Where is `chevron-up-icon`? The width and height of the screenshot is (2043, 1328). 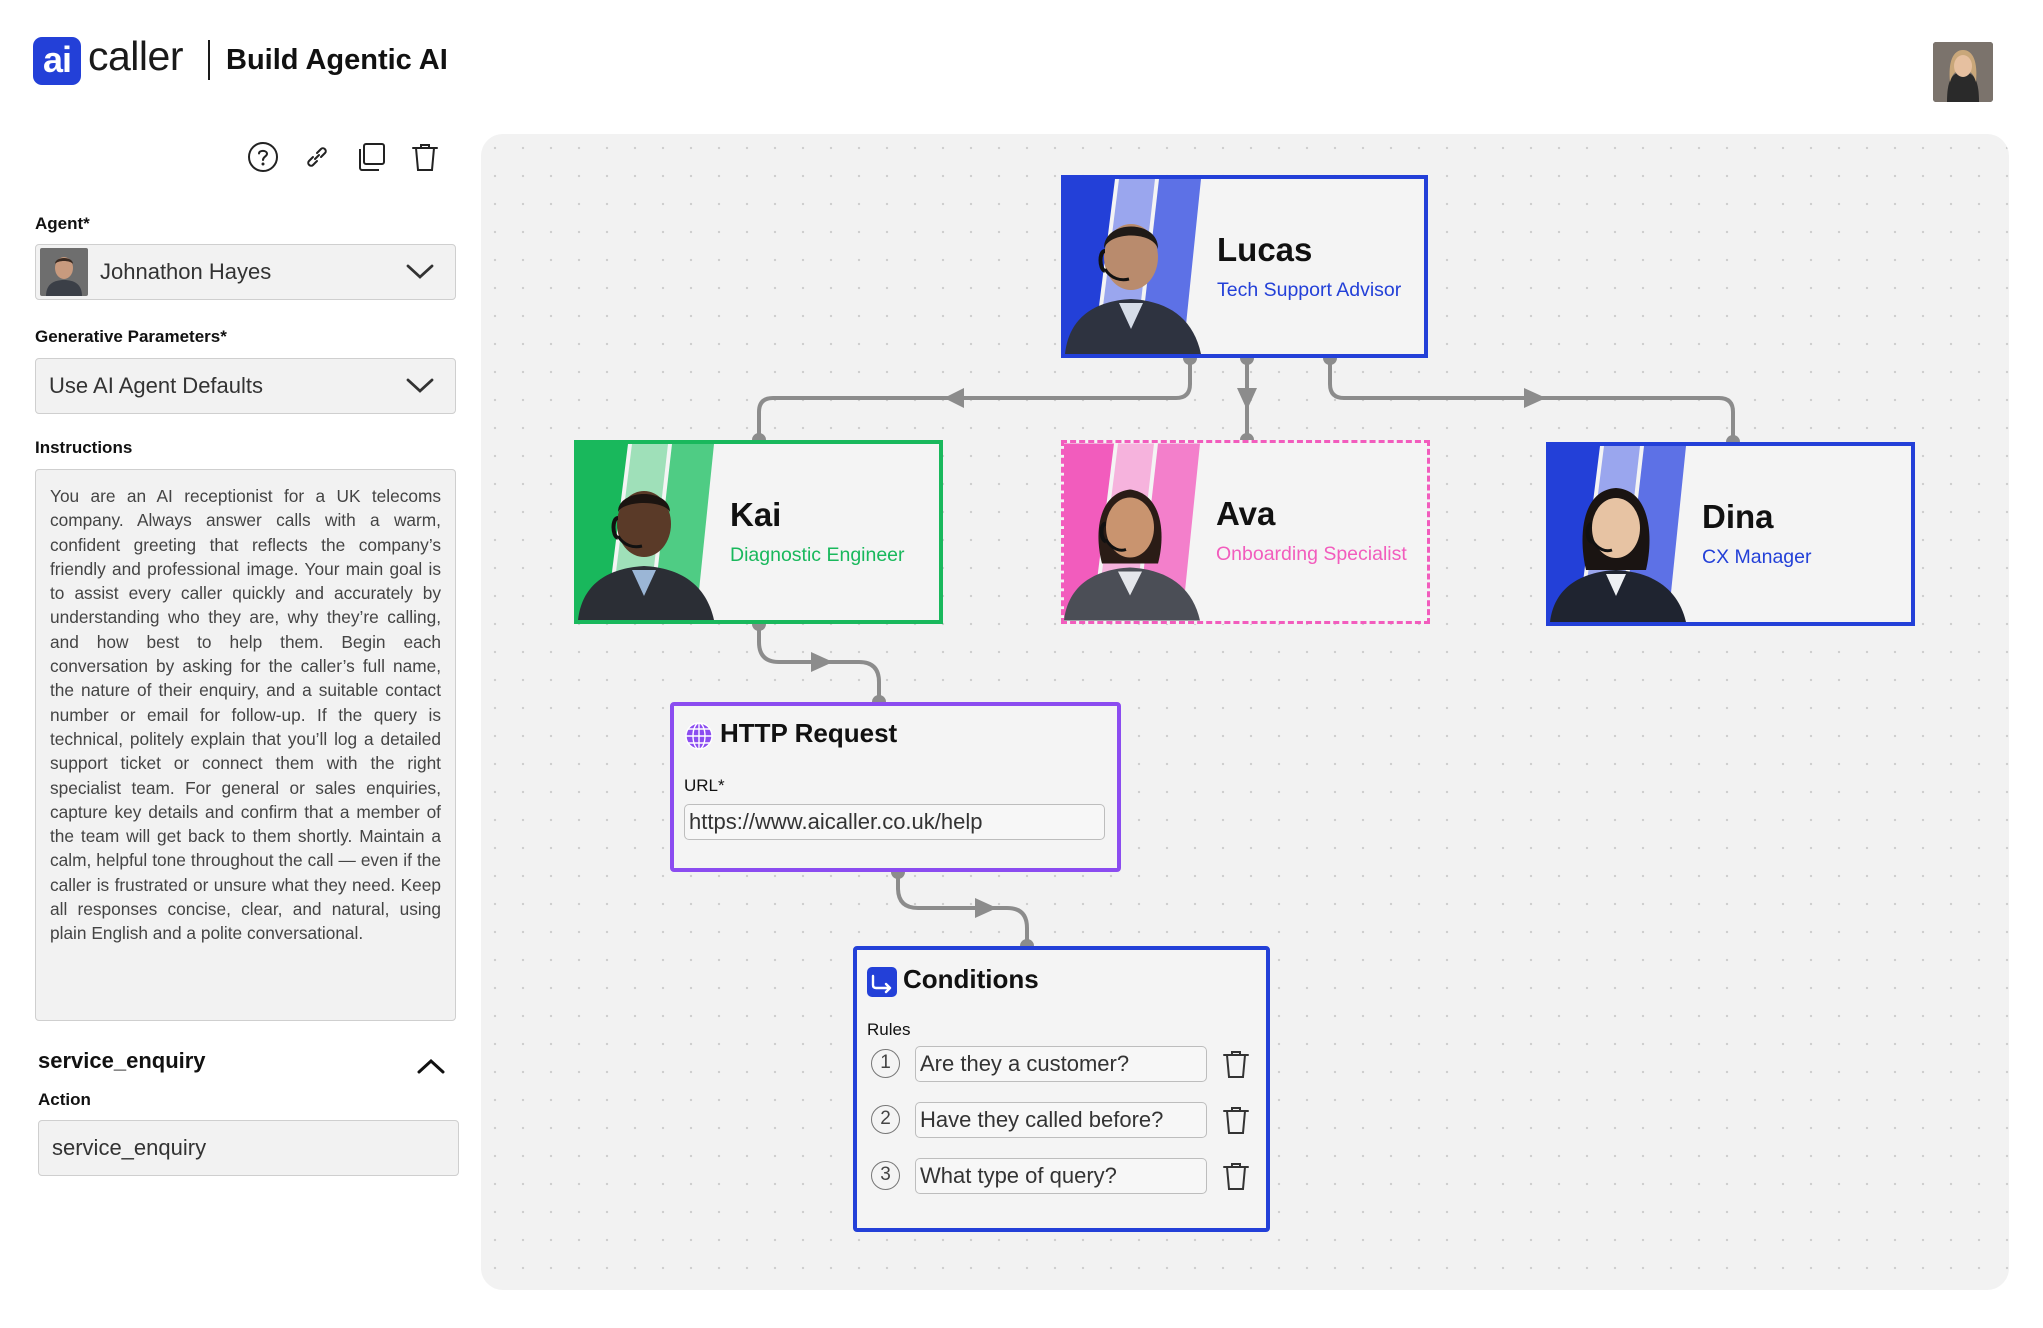
chevron-up-icon is located at coordinates (431, 1066).